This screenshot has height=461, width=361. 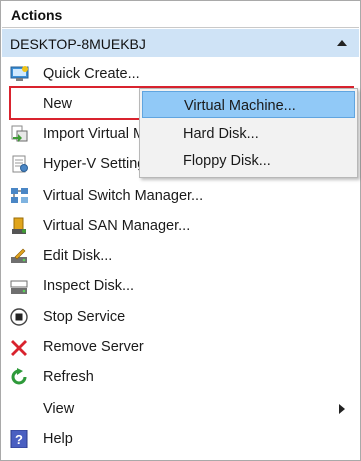 I want to click on switch-manager-icon, so click(x=20, y=196).